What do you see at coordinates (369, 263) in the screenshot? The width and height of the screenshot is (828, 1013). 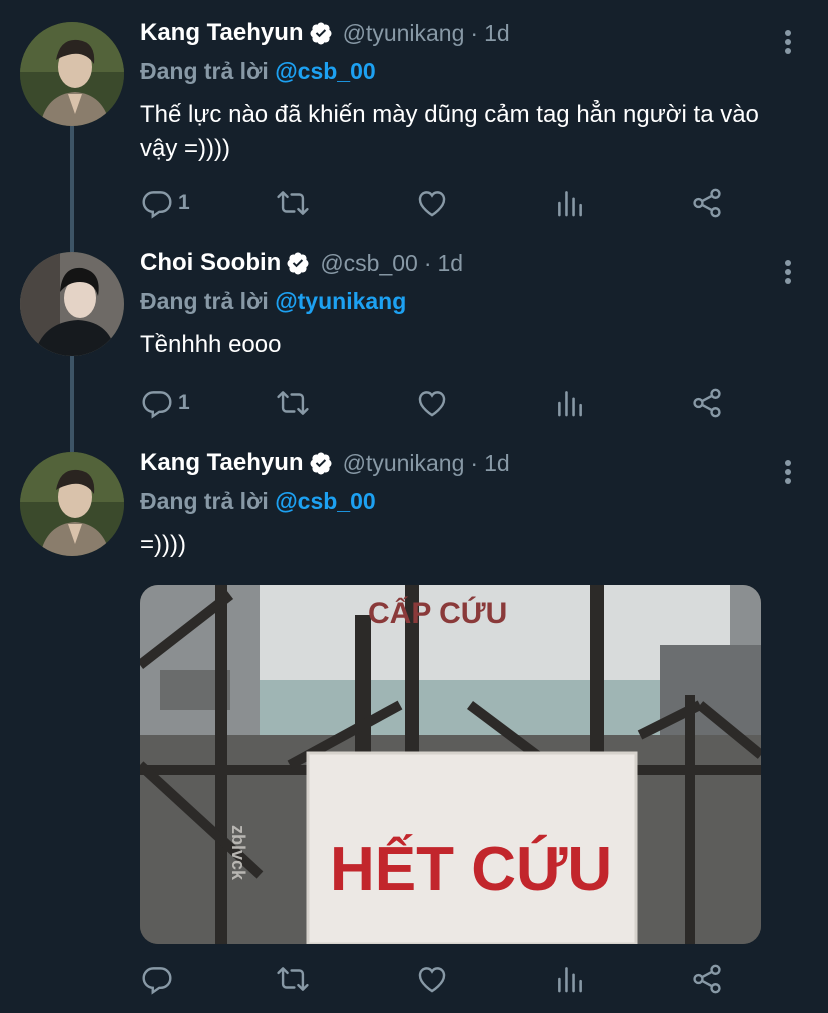 I see `username-handle: @csb_00` at bounding box center [369, 263].